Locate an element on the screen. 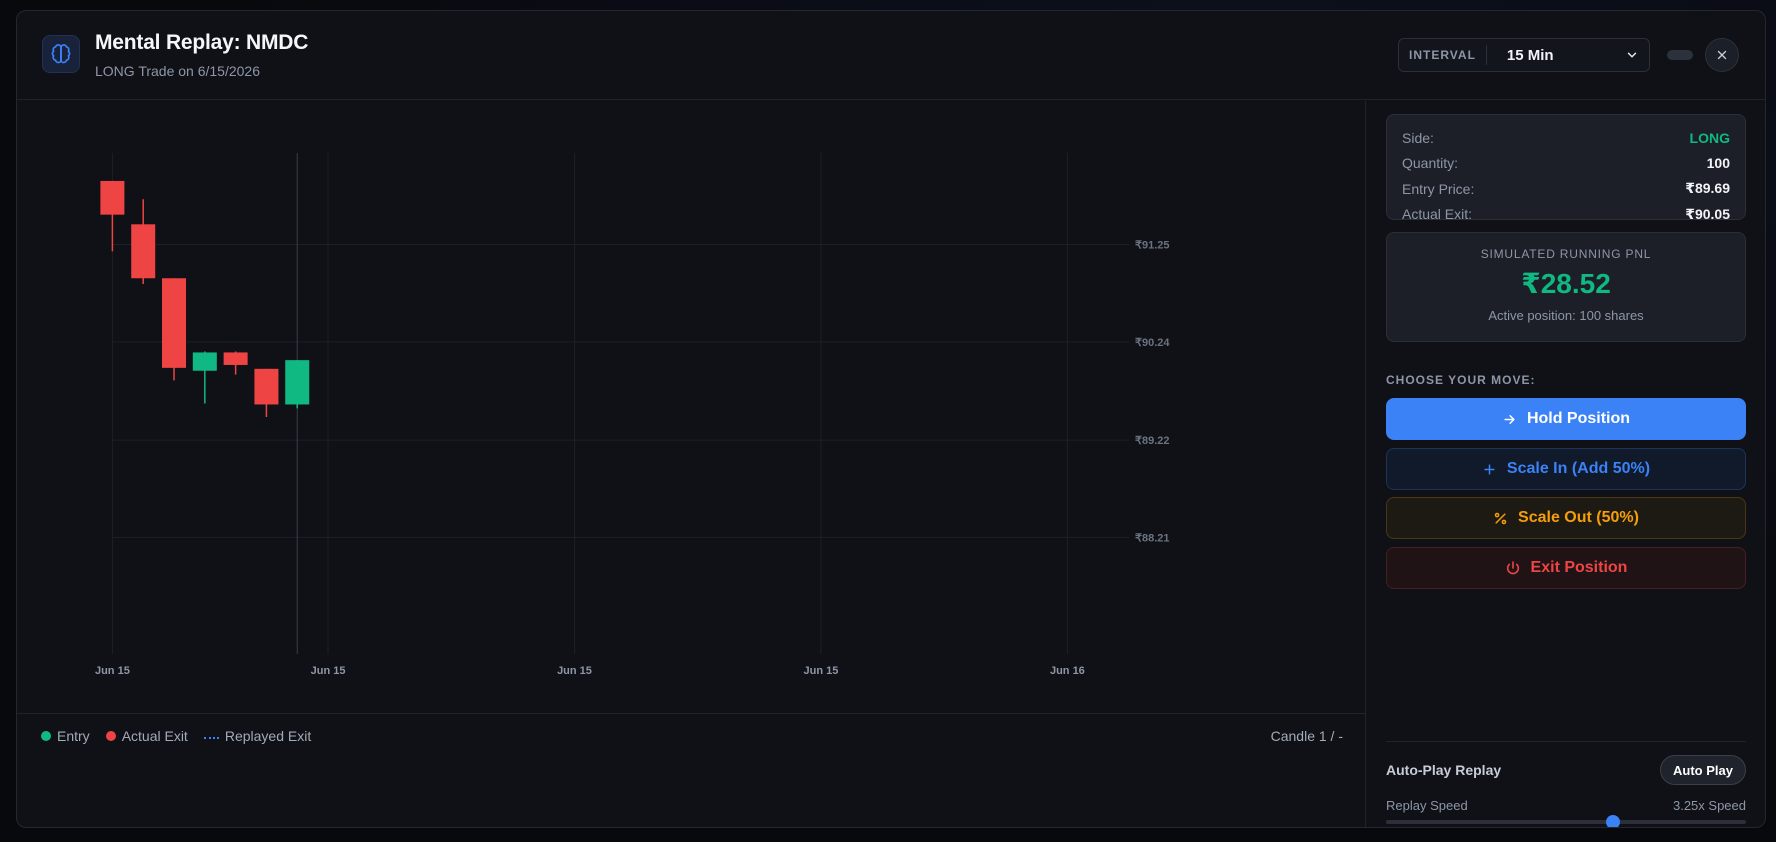  toggle-pill is located at coordinates (1680, 55).